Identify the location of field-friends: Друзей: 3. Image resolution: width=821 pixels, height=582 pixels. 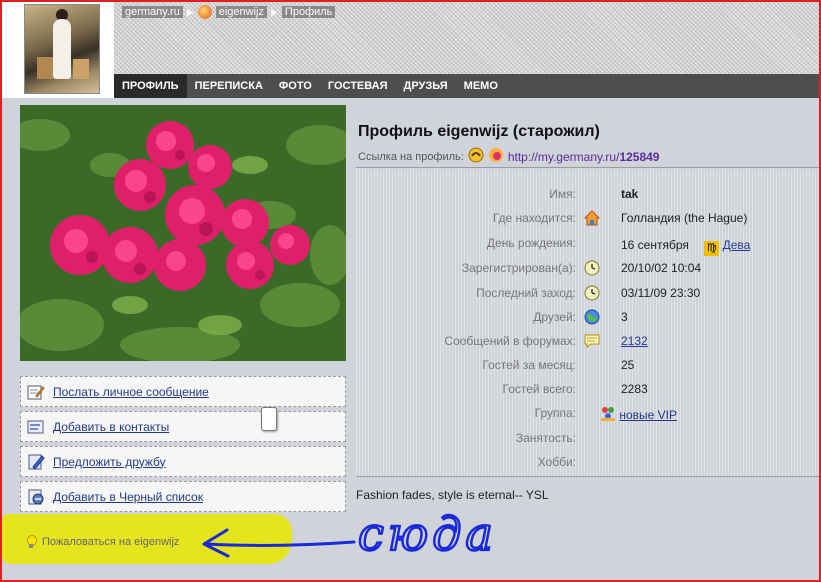
(587, 317).